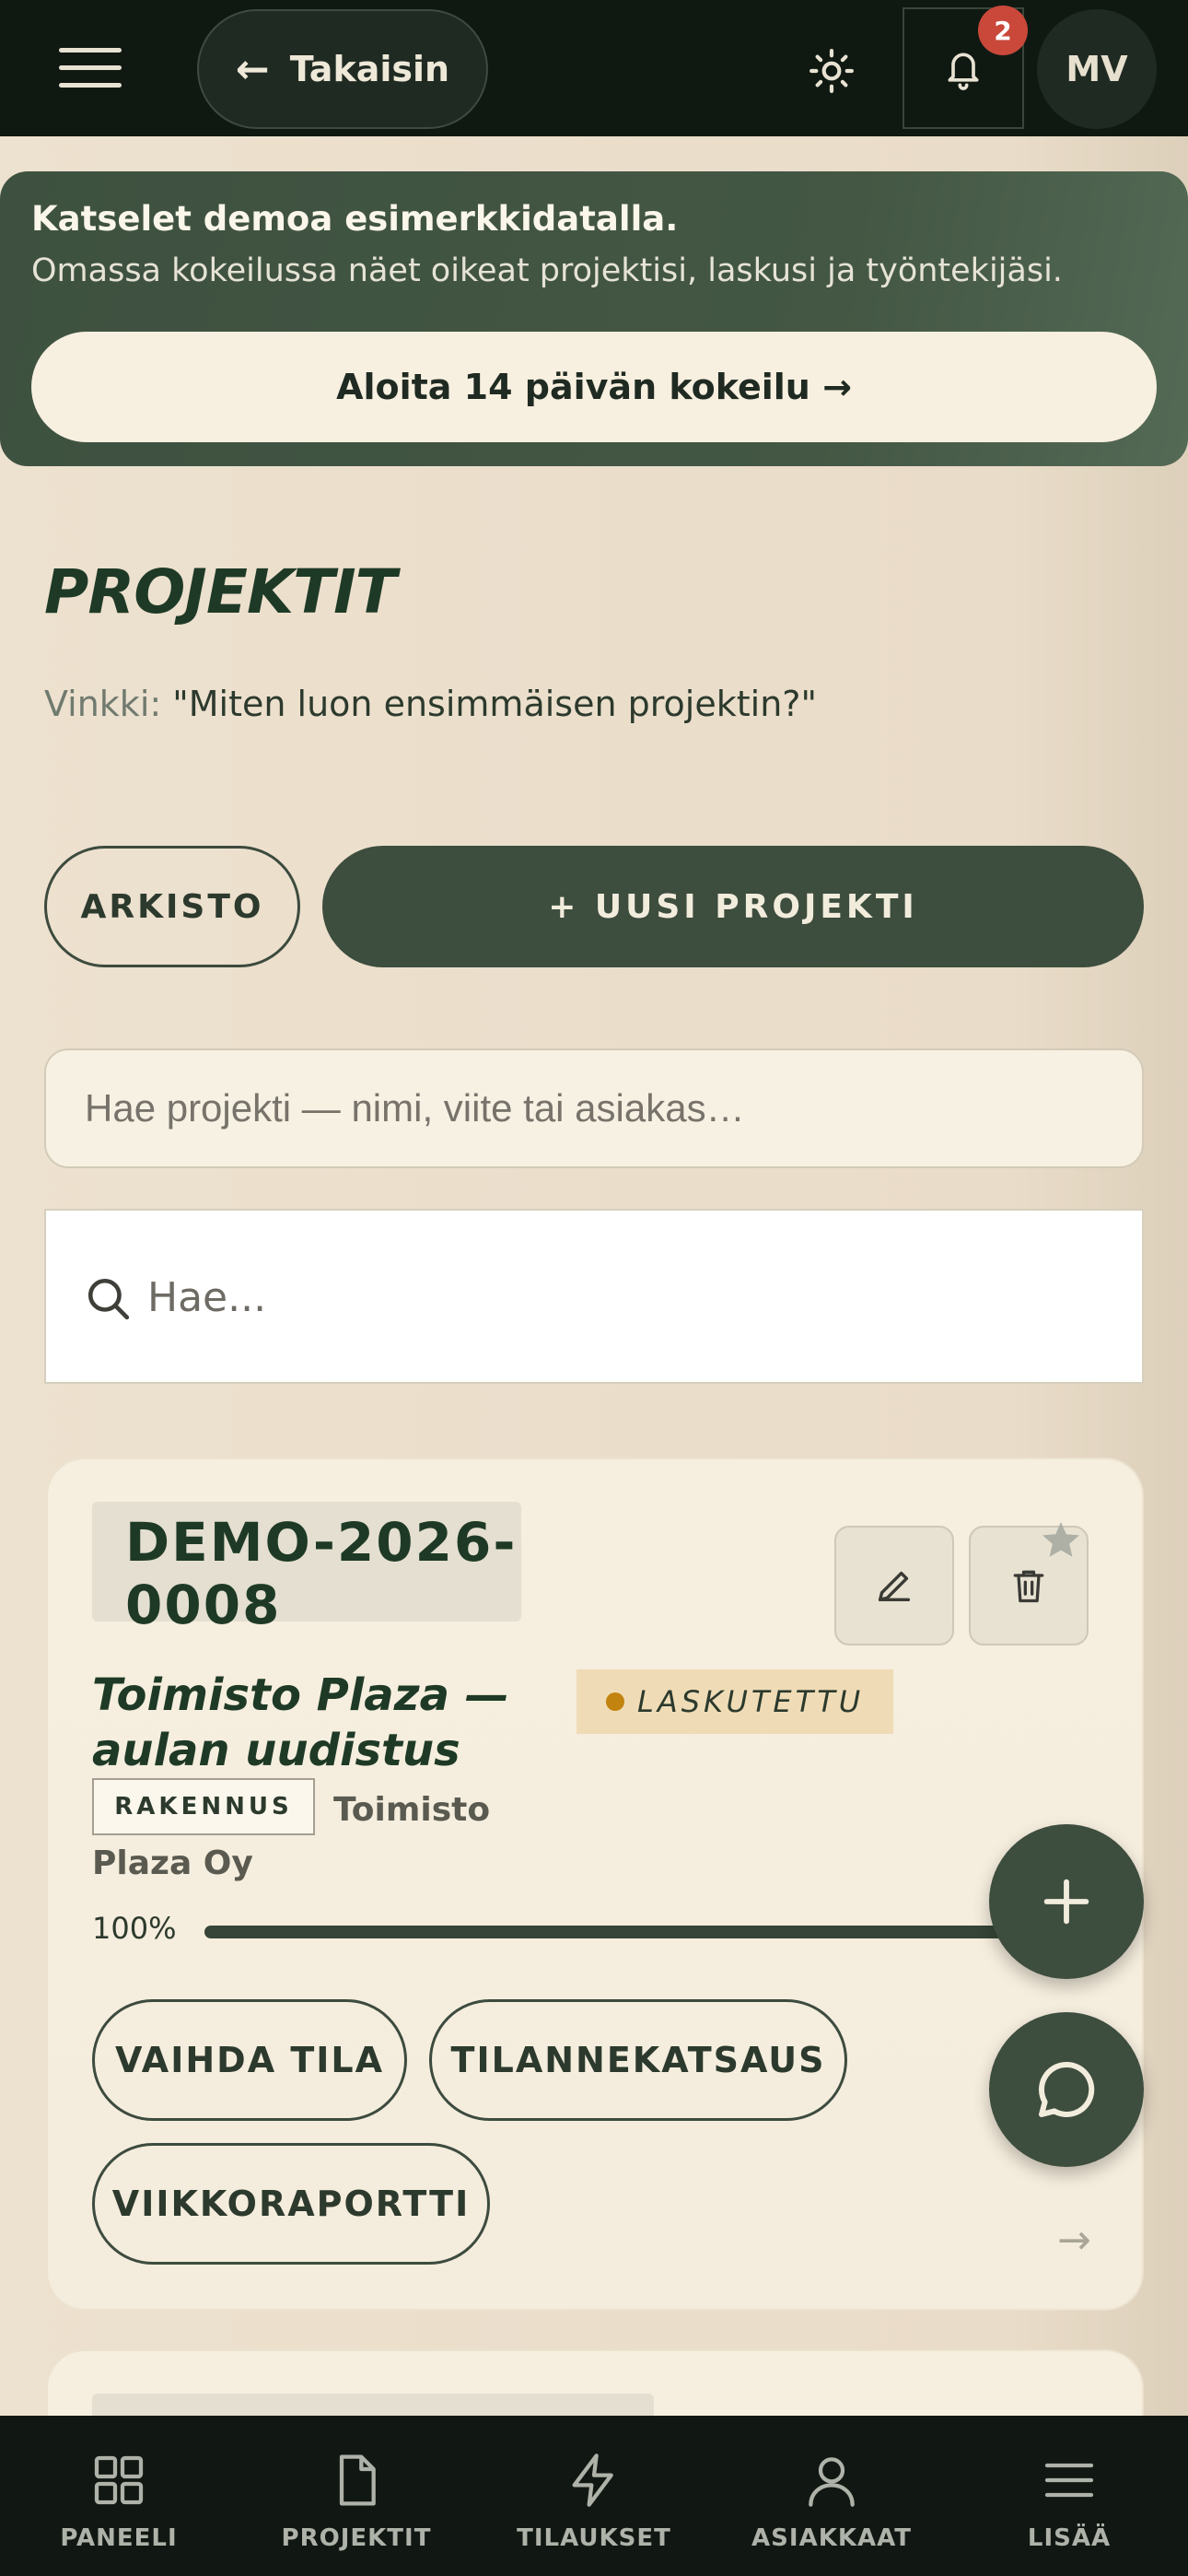 This screenshot has width=1188, height=2576. I want to click on nav-item-customers: ASIAKKAAT, so click(831, 2496).